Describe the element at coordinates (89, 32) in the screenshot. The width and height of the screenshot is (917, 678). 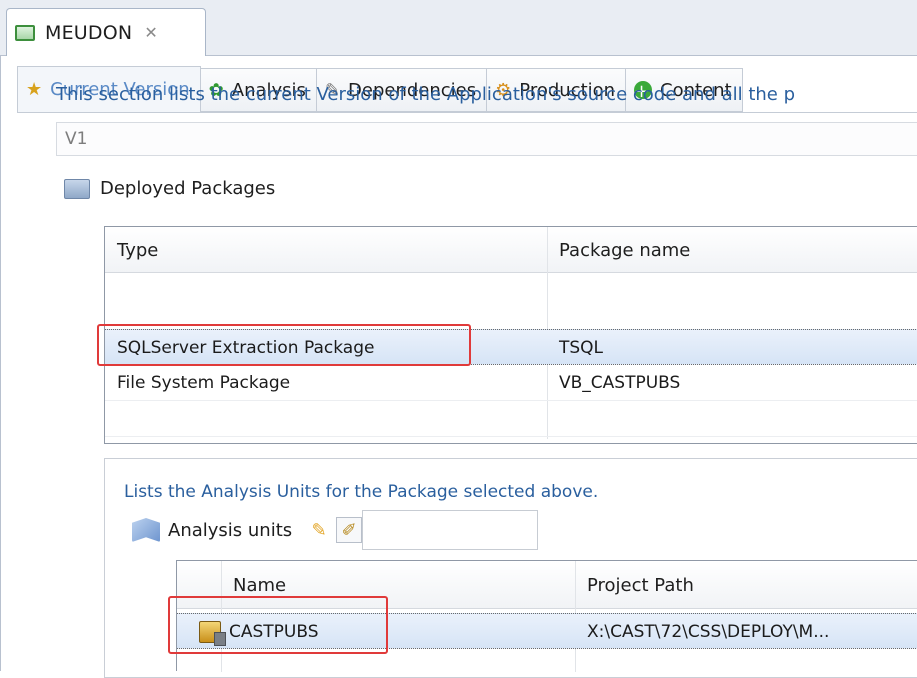
I see `editor-tab-label: MEUDON` at that location.